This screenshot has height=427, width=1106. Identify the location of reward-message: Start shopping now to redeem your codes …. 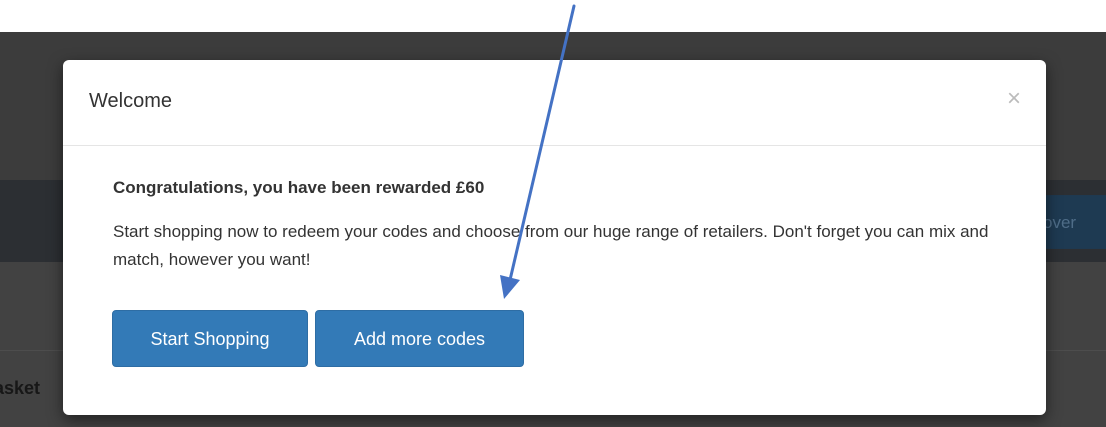
(551, 245).